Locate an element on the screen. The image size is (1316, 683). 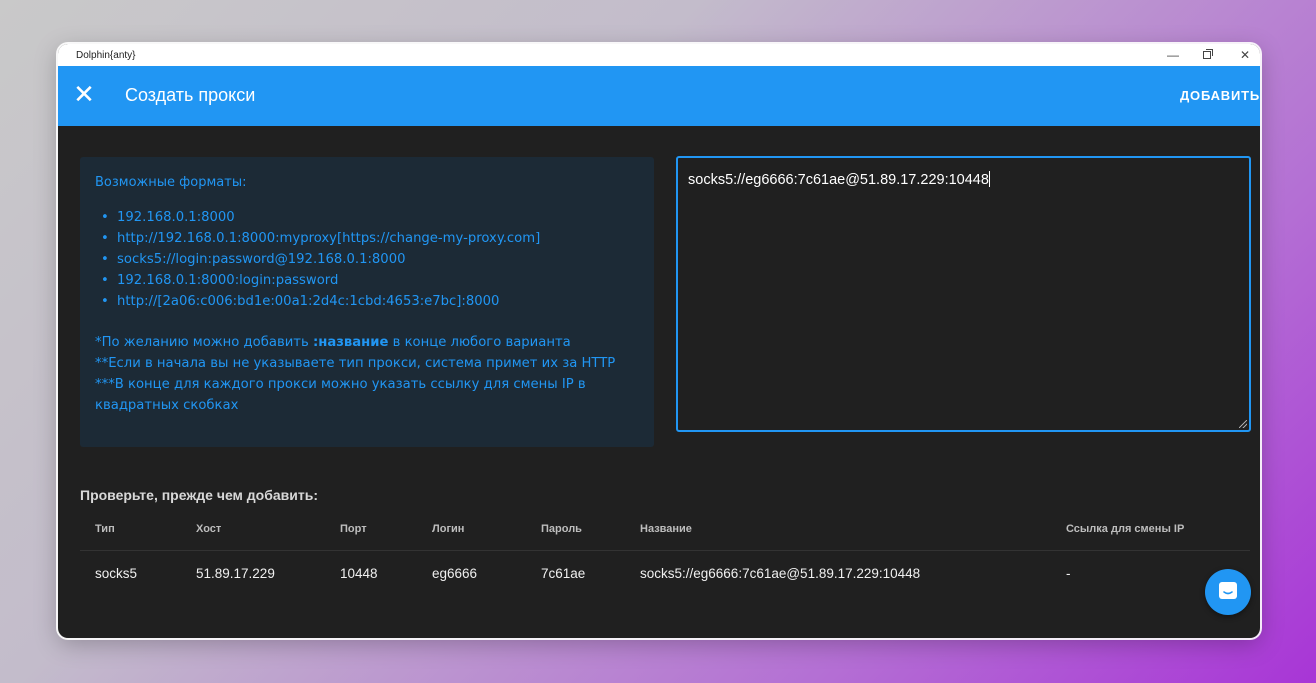
column-header-name: Название is located at coordinates (666, 529).